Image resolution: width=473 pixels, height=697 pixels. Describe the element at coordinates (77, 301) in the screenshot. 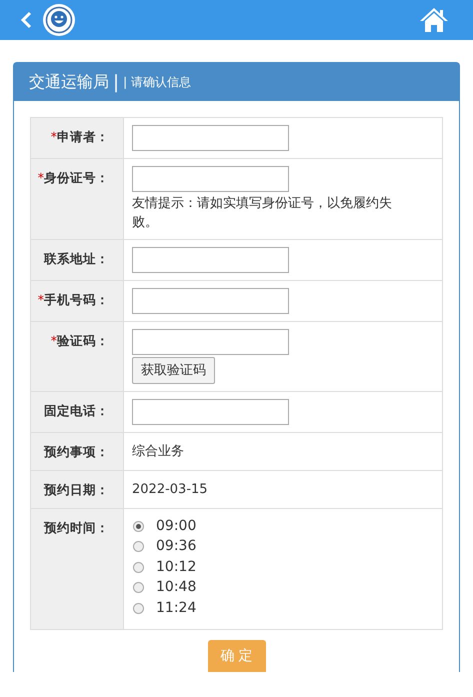

I see `field-label: *手机号码：` at that location.